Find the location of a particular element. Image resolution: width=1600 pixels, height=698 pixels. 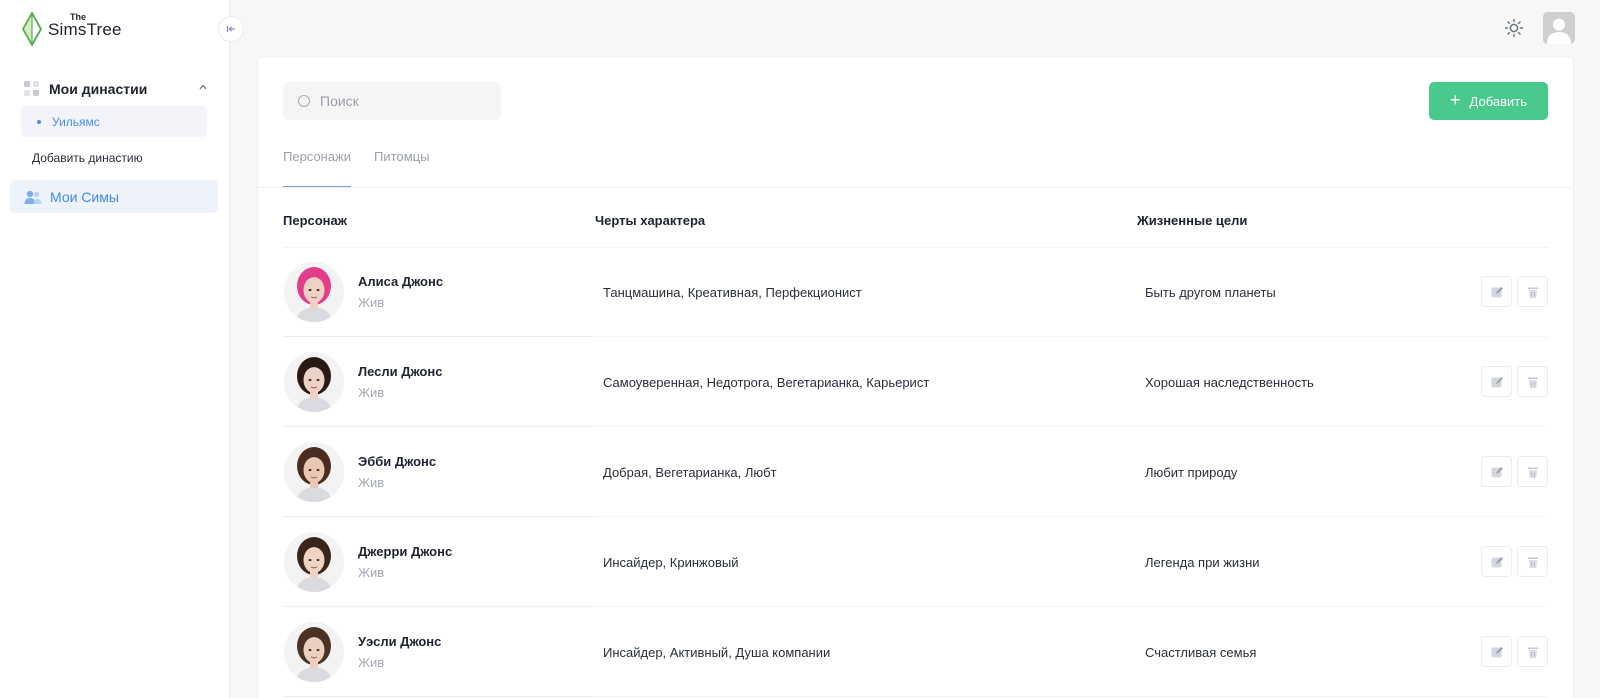

plus-icon: + is located at coordinates (1455, 100).